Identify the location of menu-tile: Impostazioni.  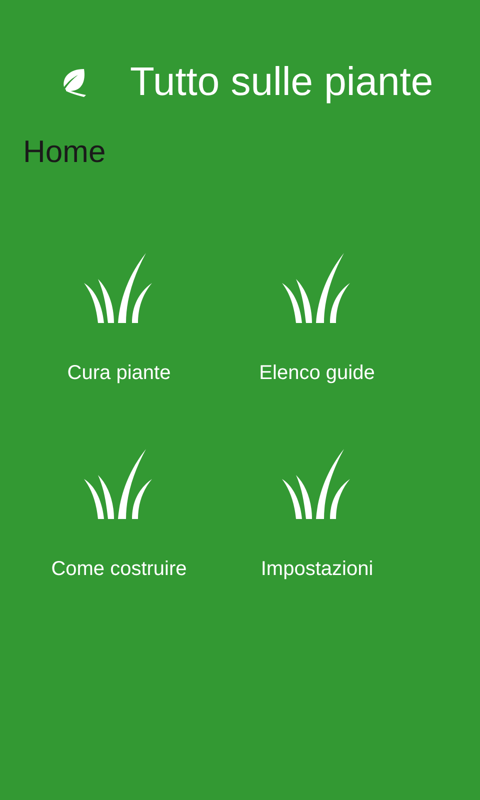
(317, 514).